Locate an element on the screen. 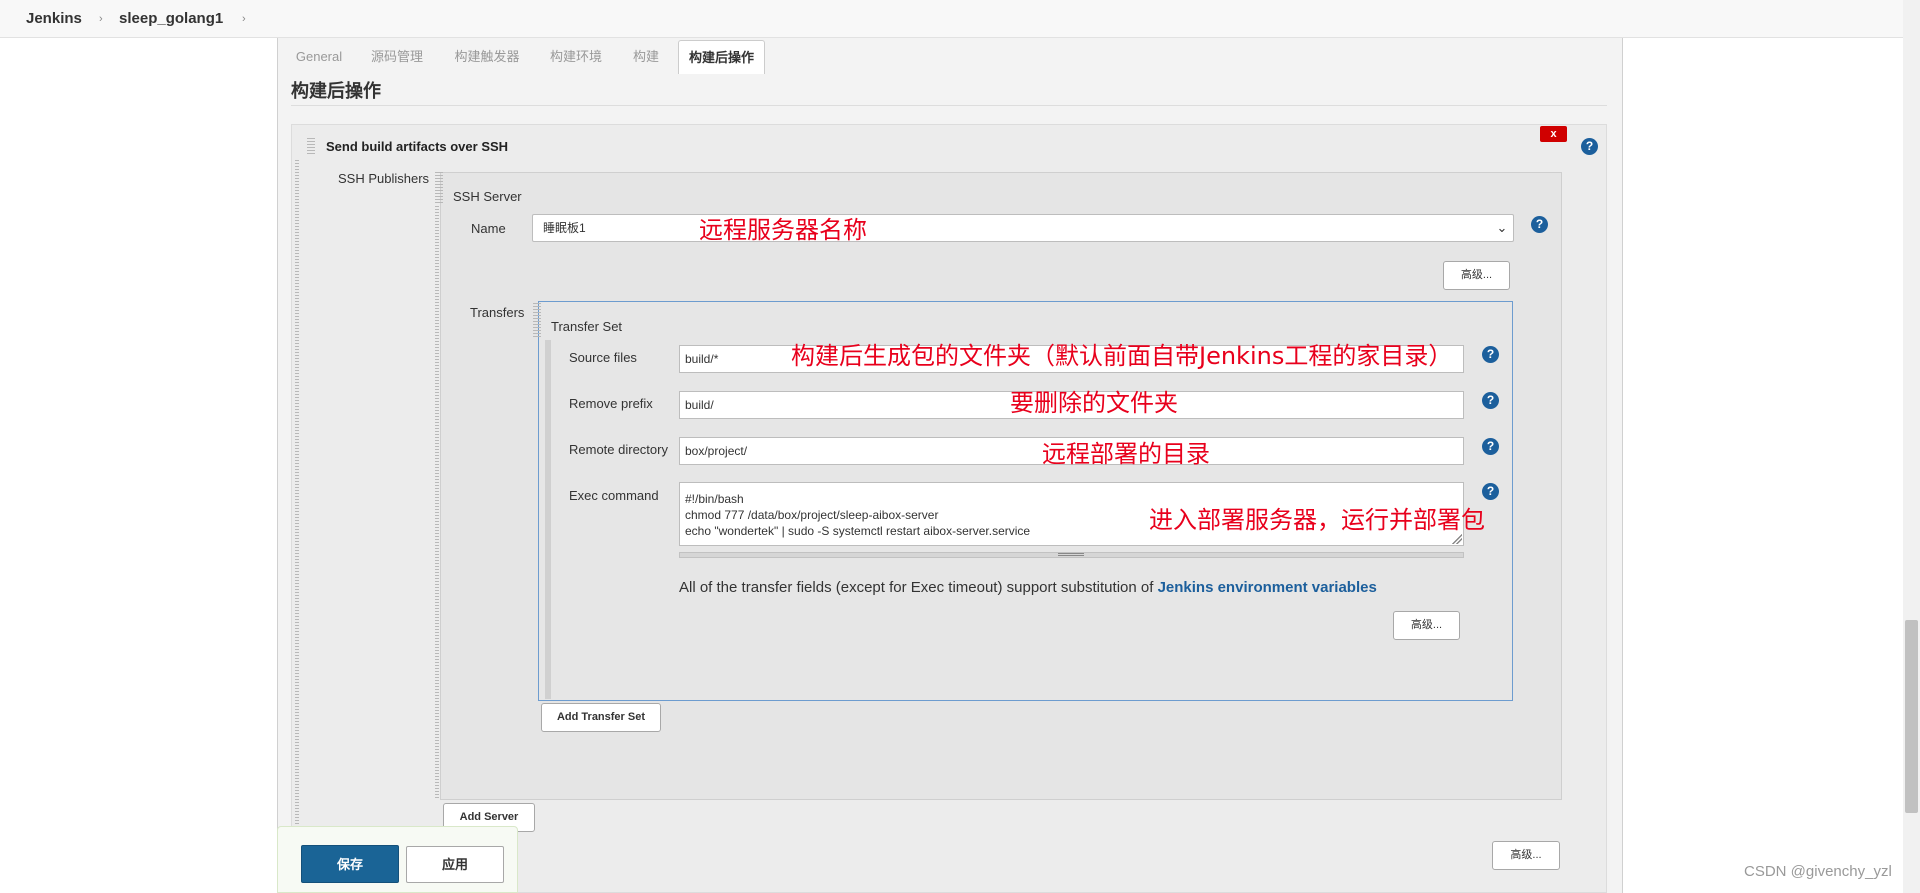 This screenshot has width=1920, height=893. exec-command-label: Exec command is located at coordinates (614, 495).